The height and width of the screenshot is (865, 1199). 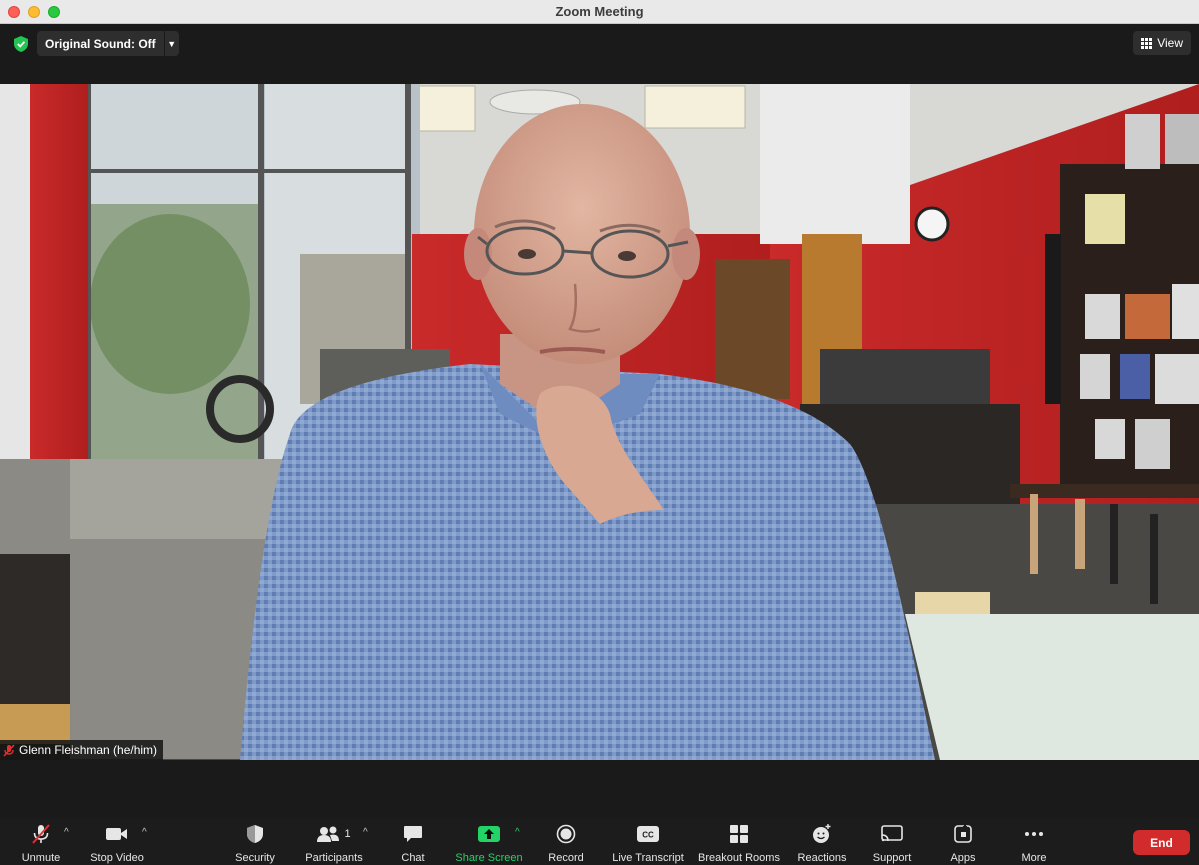 I want to click on participants-button: 1 Participants, so click(x=334, y=844).